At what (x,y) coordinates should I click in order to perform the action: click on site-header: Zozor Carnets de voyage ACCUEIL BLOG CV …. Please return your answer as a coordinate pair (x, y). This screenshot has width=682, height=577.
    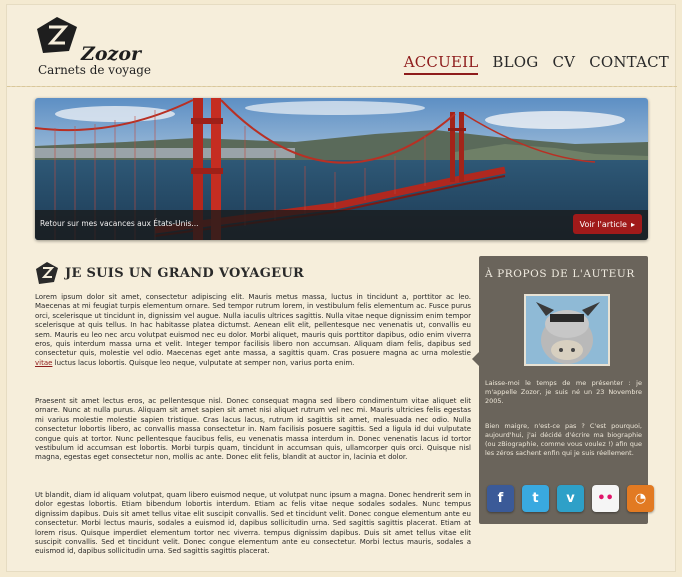
    Looking at the image, I should click on (342, 46).